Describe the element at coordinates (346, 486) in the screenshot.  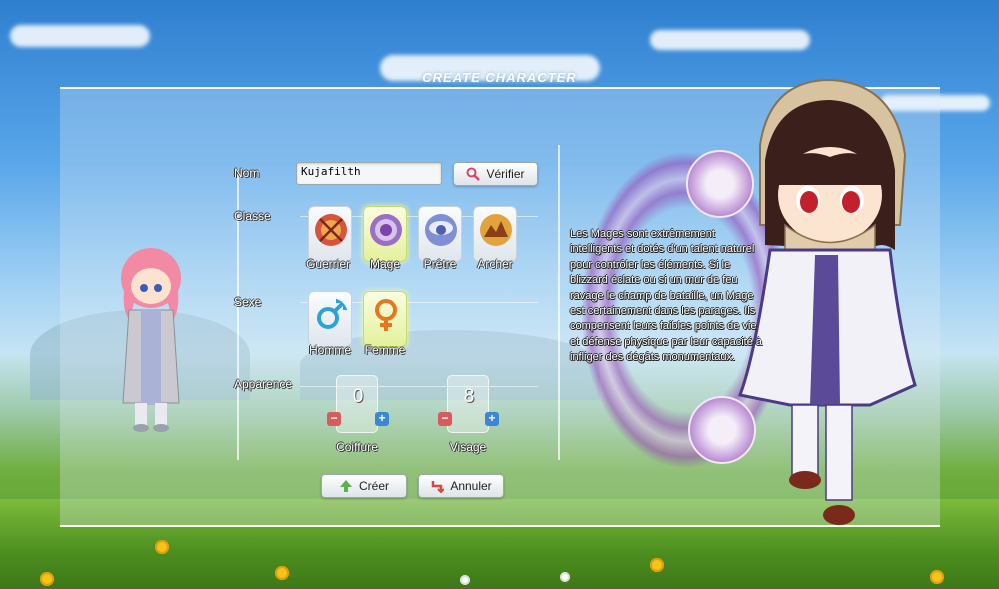
I see `arrow-up-icon` at that location.